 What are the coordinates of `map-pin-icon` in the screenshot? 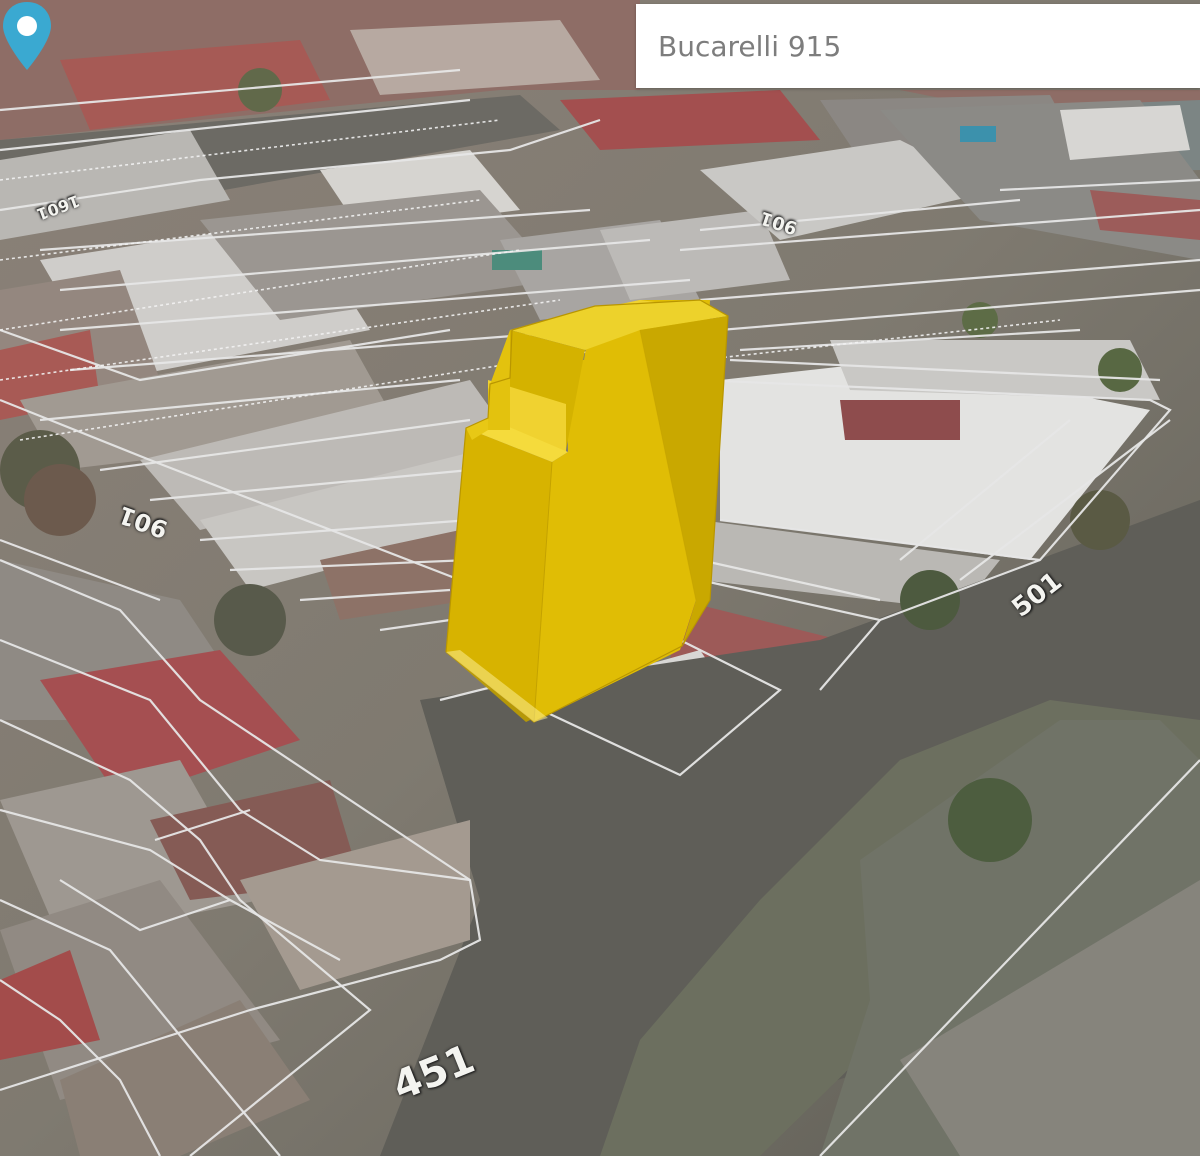 It's located at (27, 37).